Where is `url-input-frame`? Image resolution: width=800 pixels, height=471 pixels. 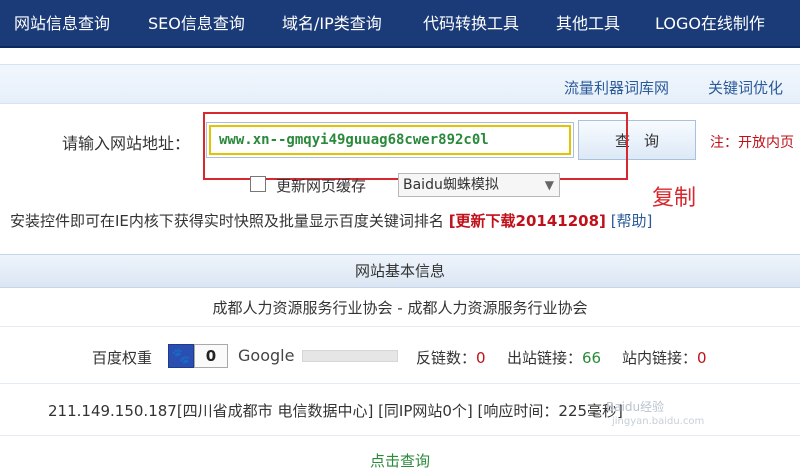 url-input-frame is located at coordinates (390, 140).